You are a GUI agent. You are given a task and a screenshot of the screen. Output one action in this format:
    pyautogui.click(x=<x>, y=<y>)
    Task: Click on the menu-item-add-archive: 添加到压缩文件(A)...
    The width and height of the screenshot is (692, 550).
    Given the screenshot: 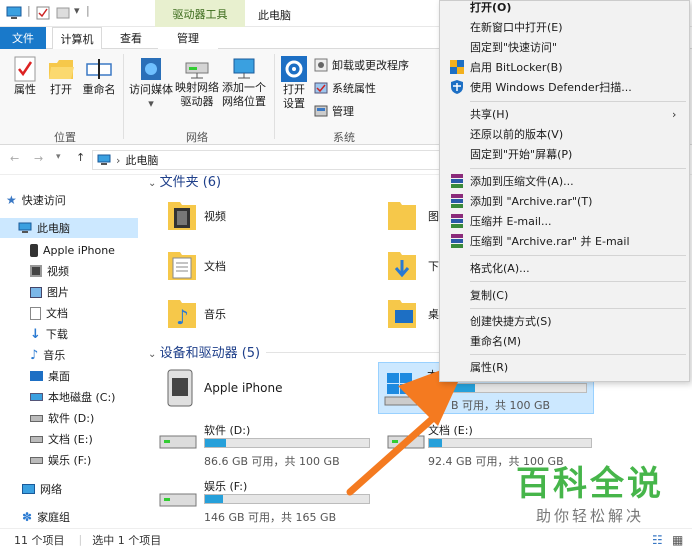 What is the action you would take?
    pyautogui.click(x=564, y=181)
    